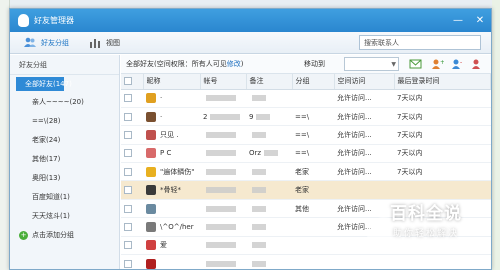  I want to click on tab-friend-groups: 好友分组, so click(46, 42).